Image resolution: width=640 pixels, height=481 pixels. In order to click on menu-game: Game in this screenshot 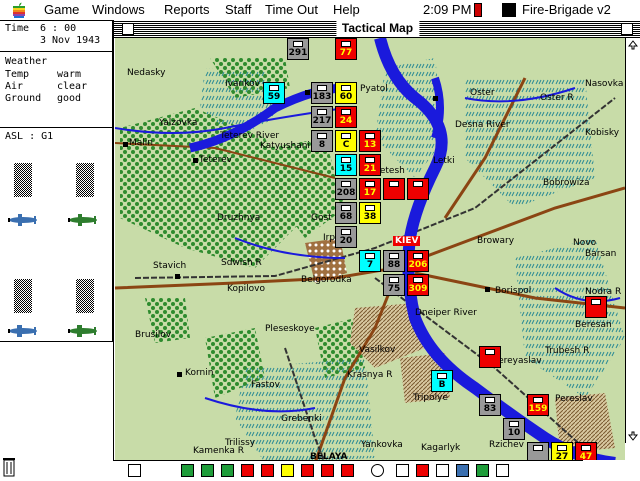, I will do `click(61, 9)`.